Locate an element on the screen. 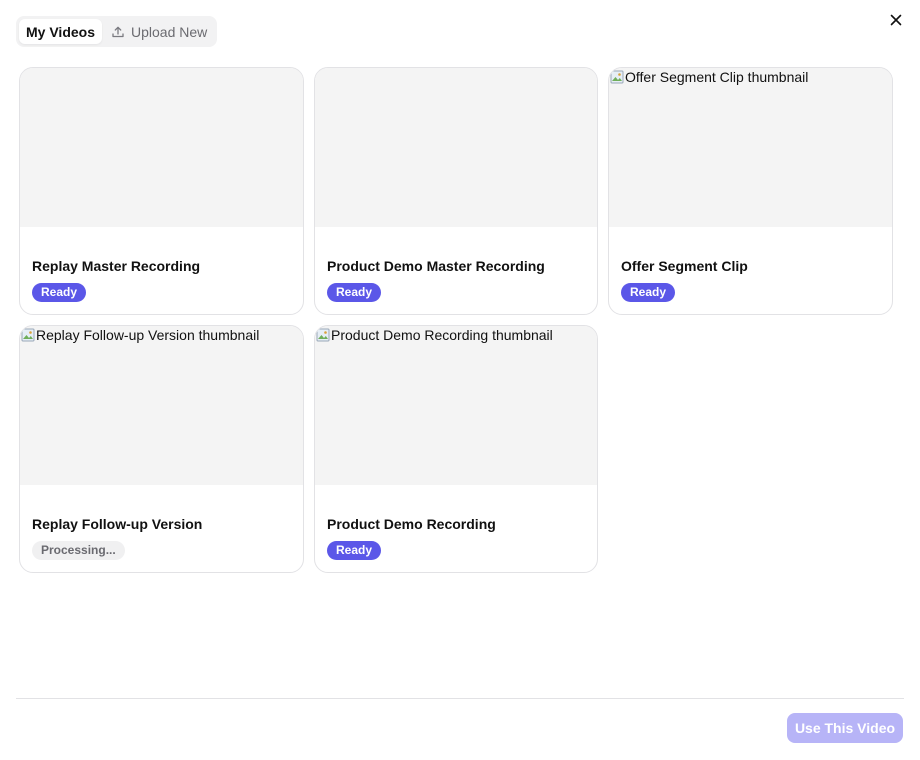 The image size is (920, 760). video-title: Product Demo Recording is located at coordinates (411, 524).